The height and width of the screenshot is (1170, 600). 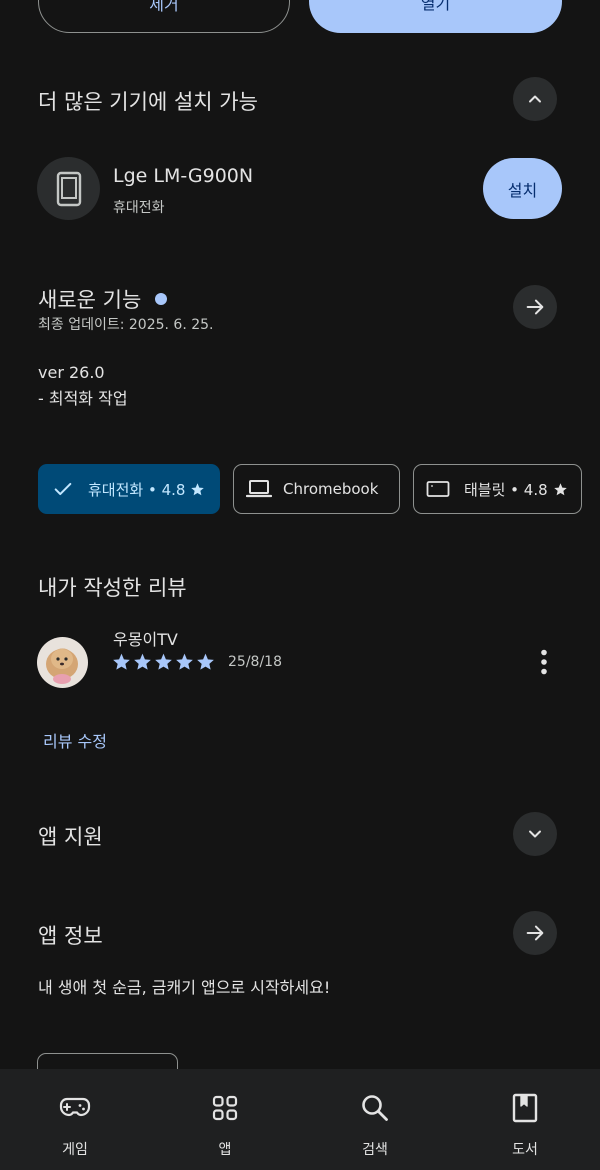 I want to click on nav-label: 검색, so click(x=375, y=1150).